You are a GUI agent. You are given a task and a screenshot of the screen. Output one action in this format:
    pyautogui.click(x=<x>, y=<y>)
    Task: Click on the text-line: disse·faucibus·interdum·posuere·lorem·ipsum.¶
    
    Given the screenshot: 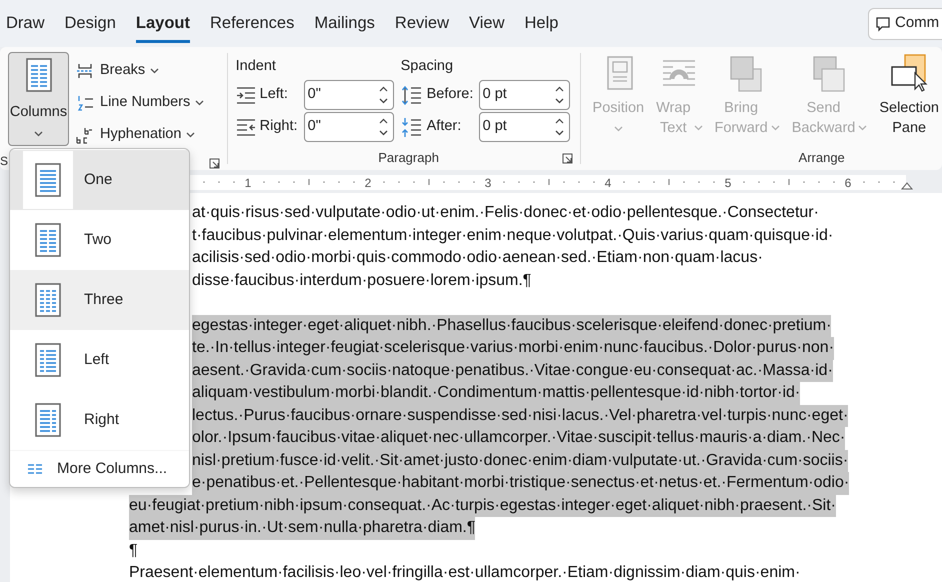 What is the action you would take?
    pyautogui.click(x=362, y=280)
    